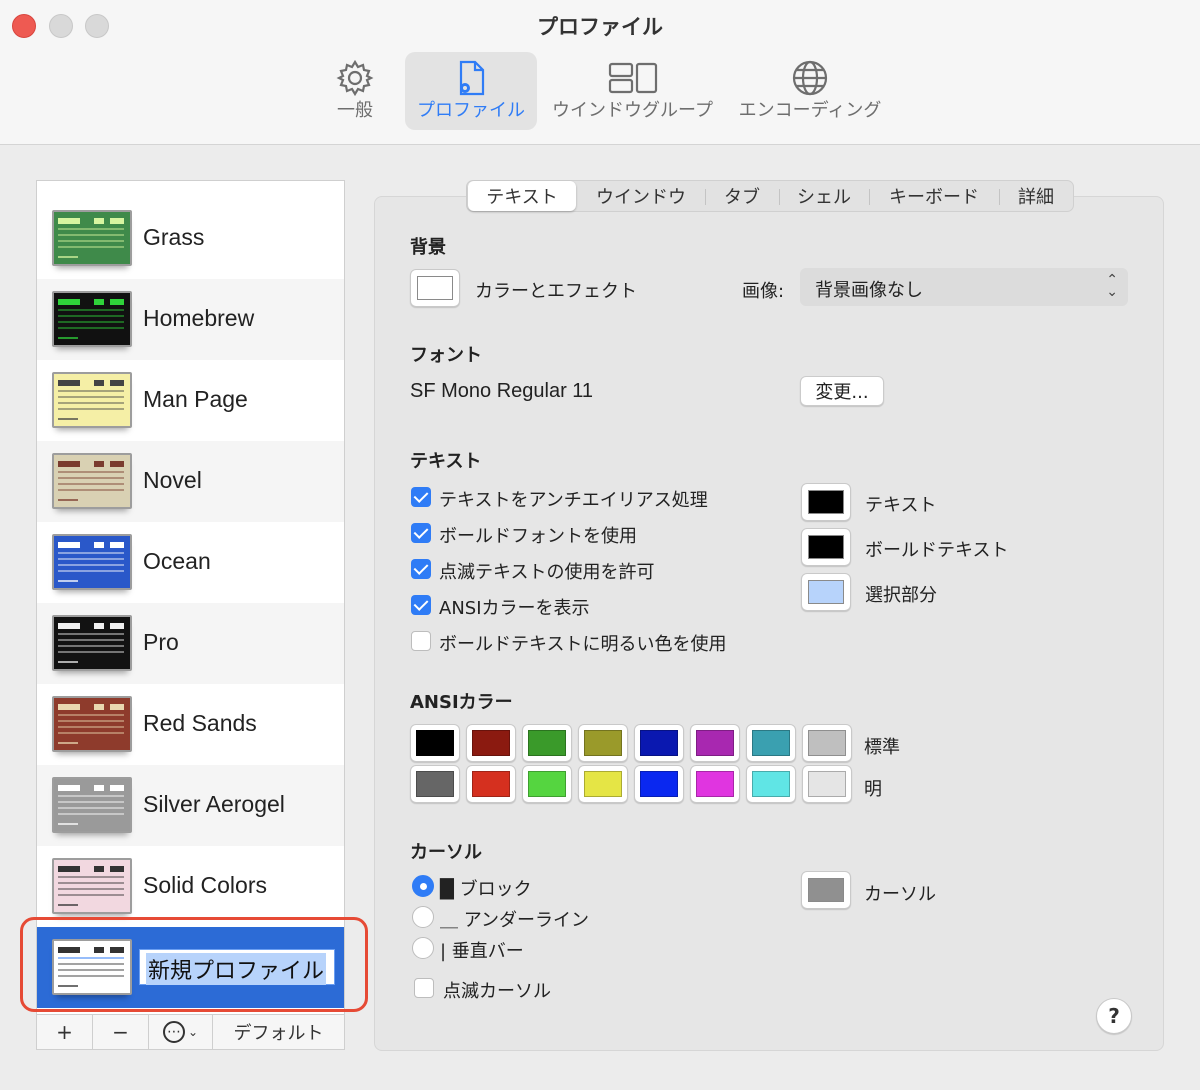 This screenshot has width=1200, height=1090. Describe the element at coordinates (194, 964) in the screenshot. I see `highlight-annotation` at that location.